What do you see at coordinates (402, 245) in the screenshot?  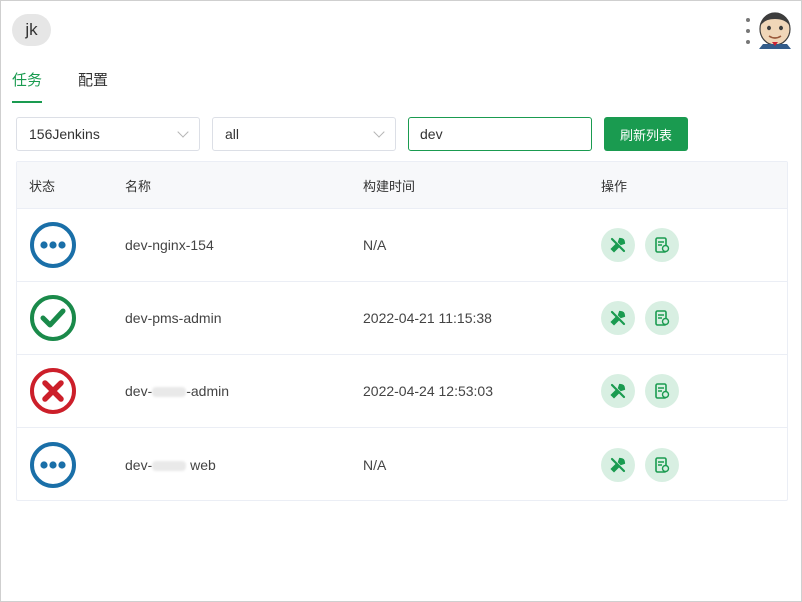 I see `table-row: dev-nginx-154 N/A` at bounding box center [402, 245].